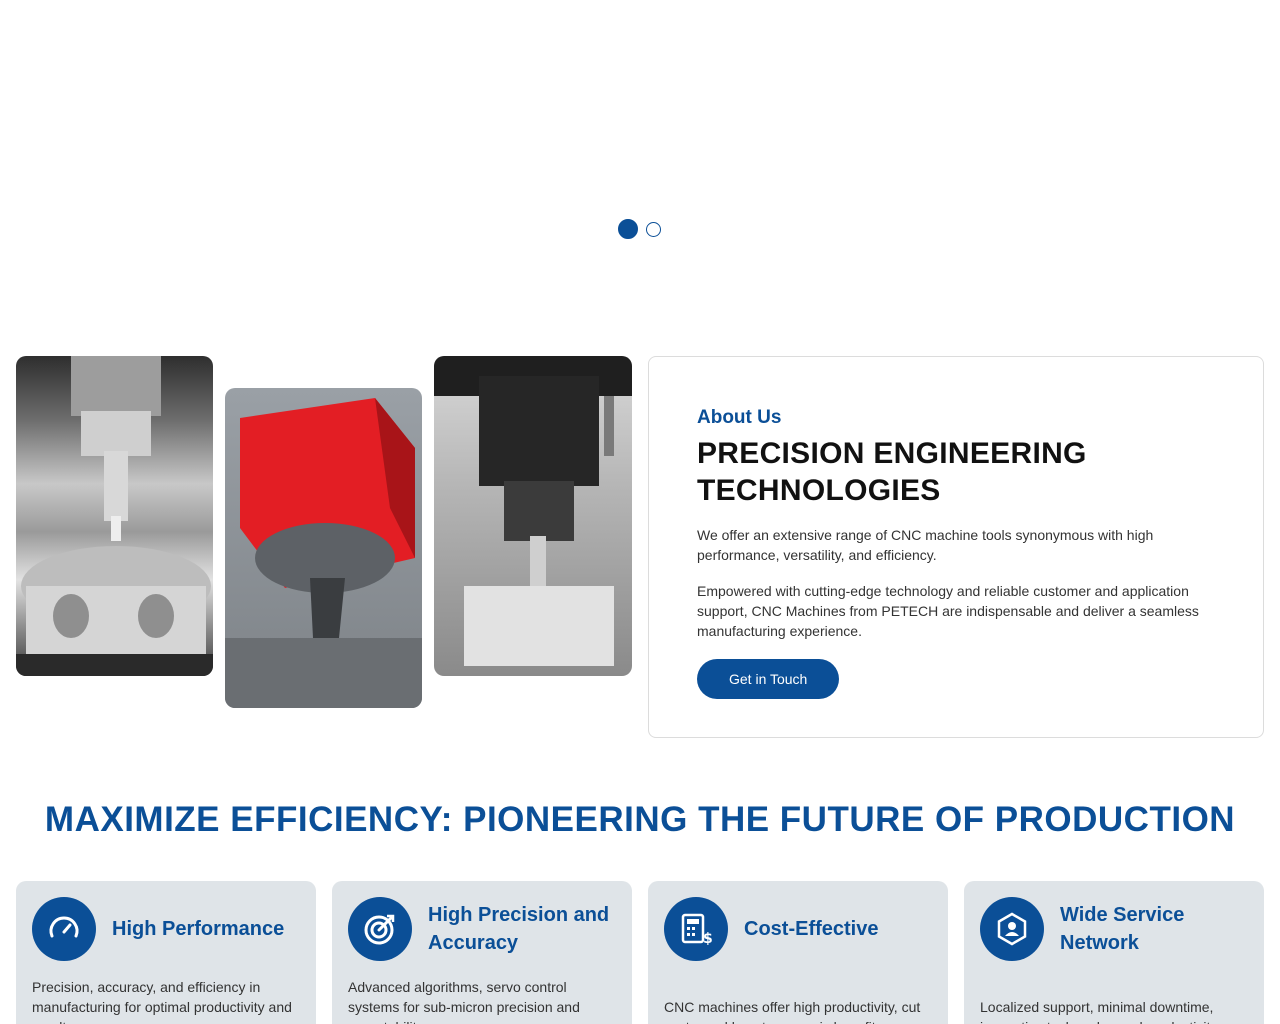  What do you see at coordinates (892, 453) in the screenshot?
I see `about-title-line-1: PRECISION ENGINEERING` at bounding box center [892, 453].